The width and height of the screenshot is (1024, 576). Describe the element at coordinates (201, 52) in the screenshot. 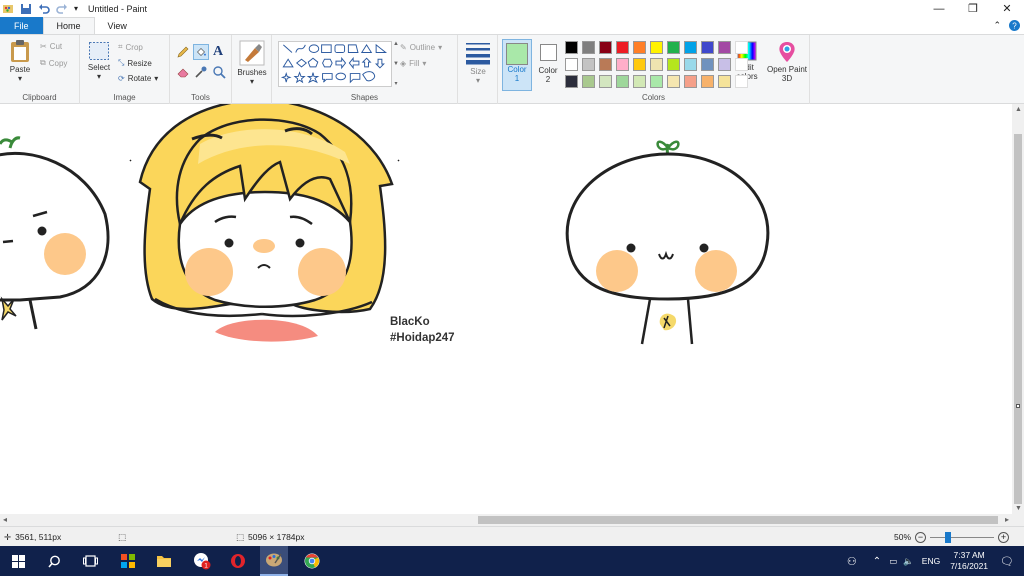

I see `fill-bucket-icon` at that location.